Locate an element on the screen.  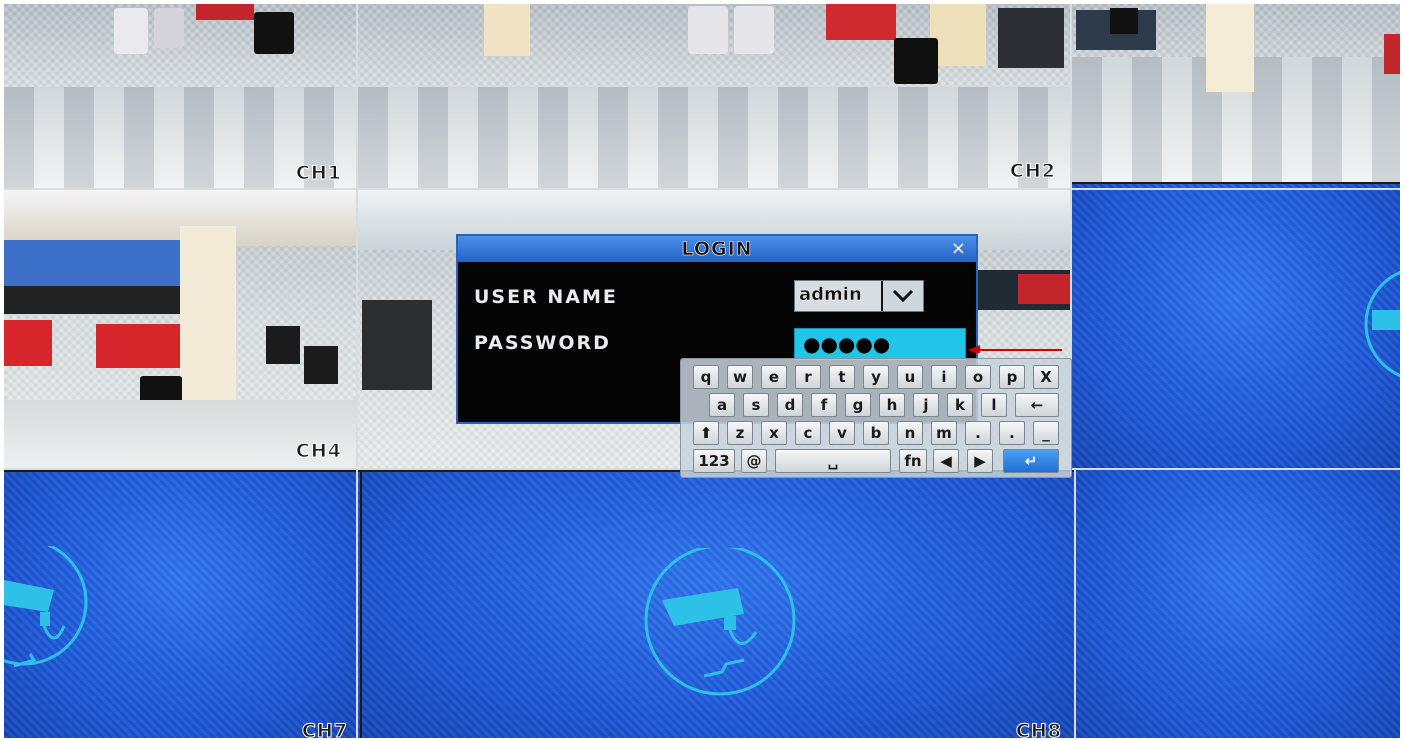
enter-icon: ↵ is located at coordinates (1031, 461).